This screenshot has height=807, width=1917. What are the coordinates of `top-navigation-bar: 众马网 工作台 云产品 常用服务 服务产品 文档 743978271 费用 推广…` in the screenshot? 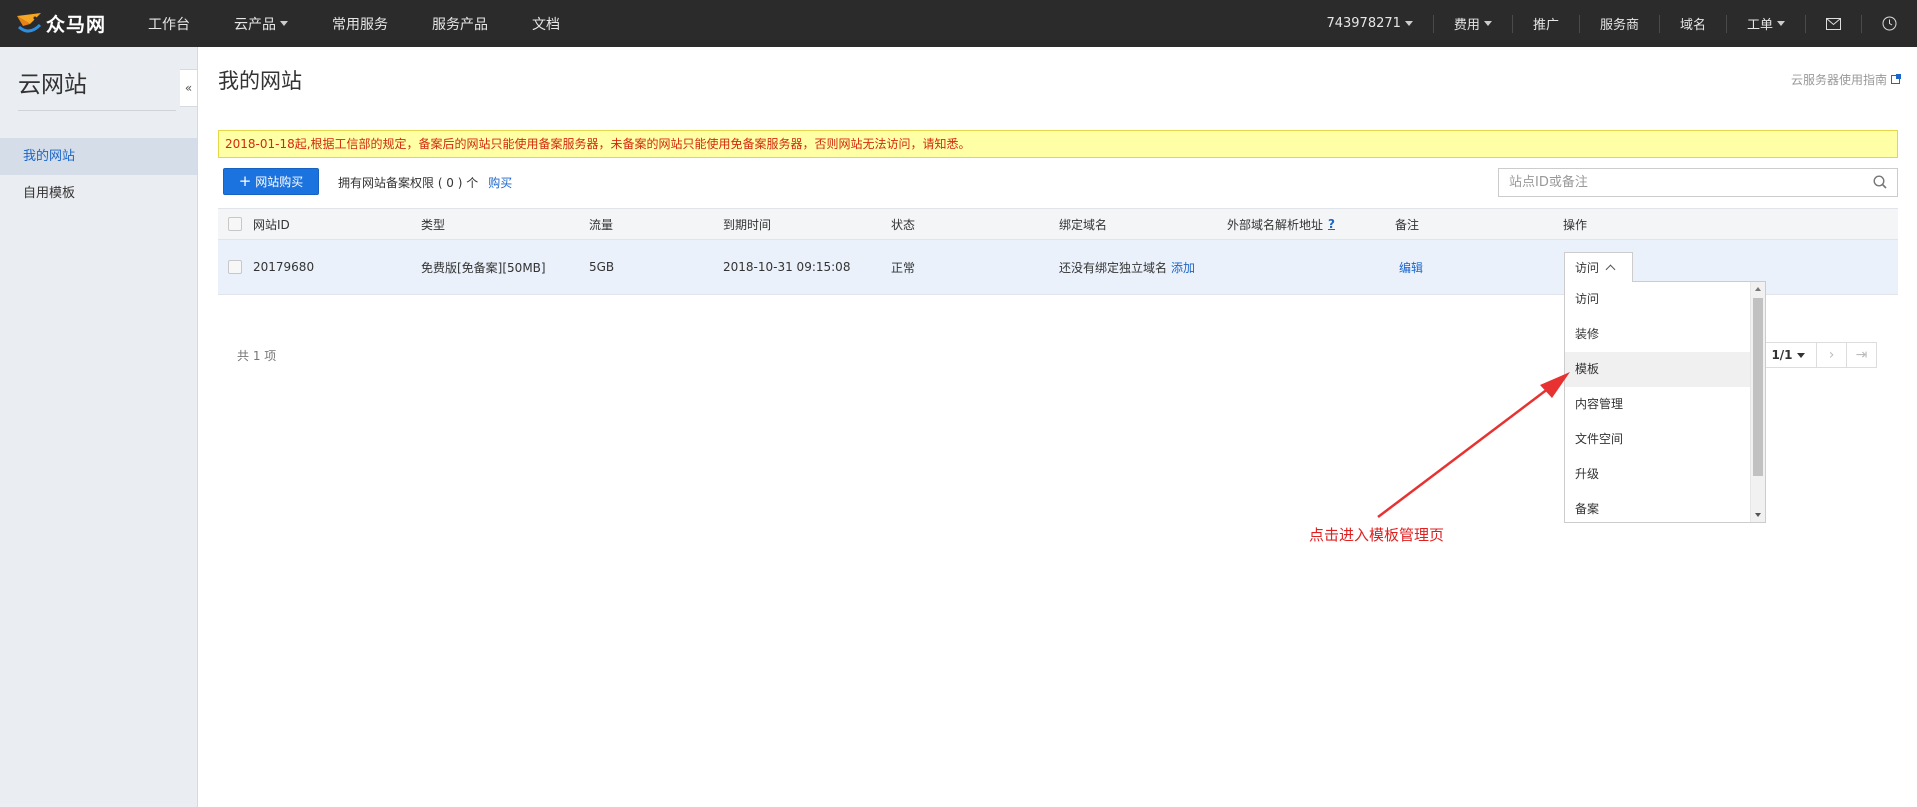 It's located at (958, 23).